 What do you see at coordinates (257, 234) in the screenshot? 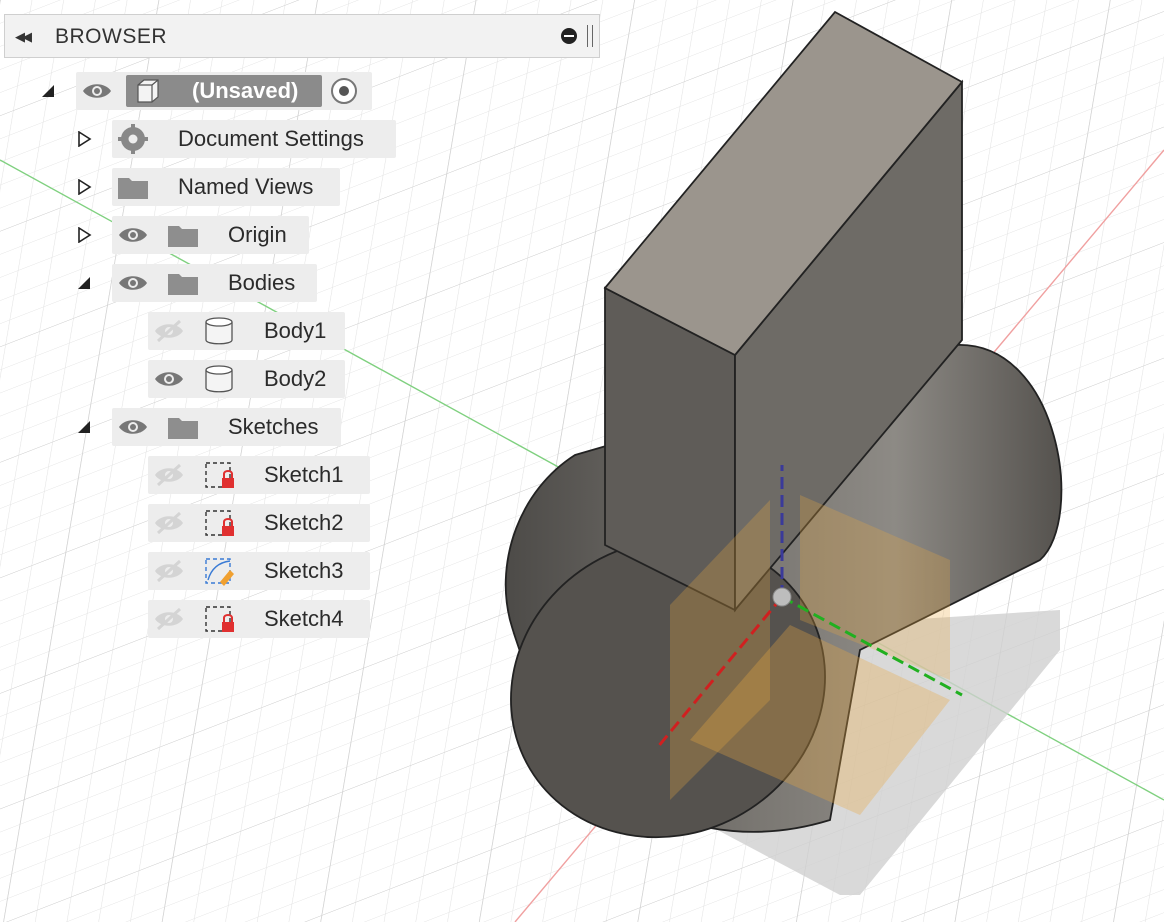
I see `tree-item-label: Origin` at bounding box center [257, 234].